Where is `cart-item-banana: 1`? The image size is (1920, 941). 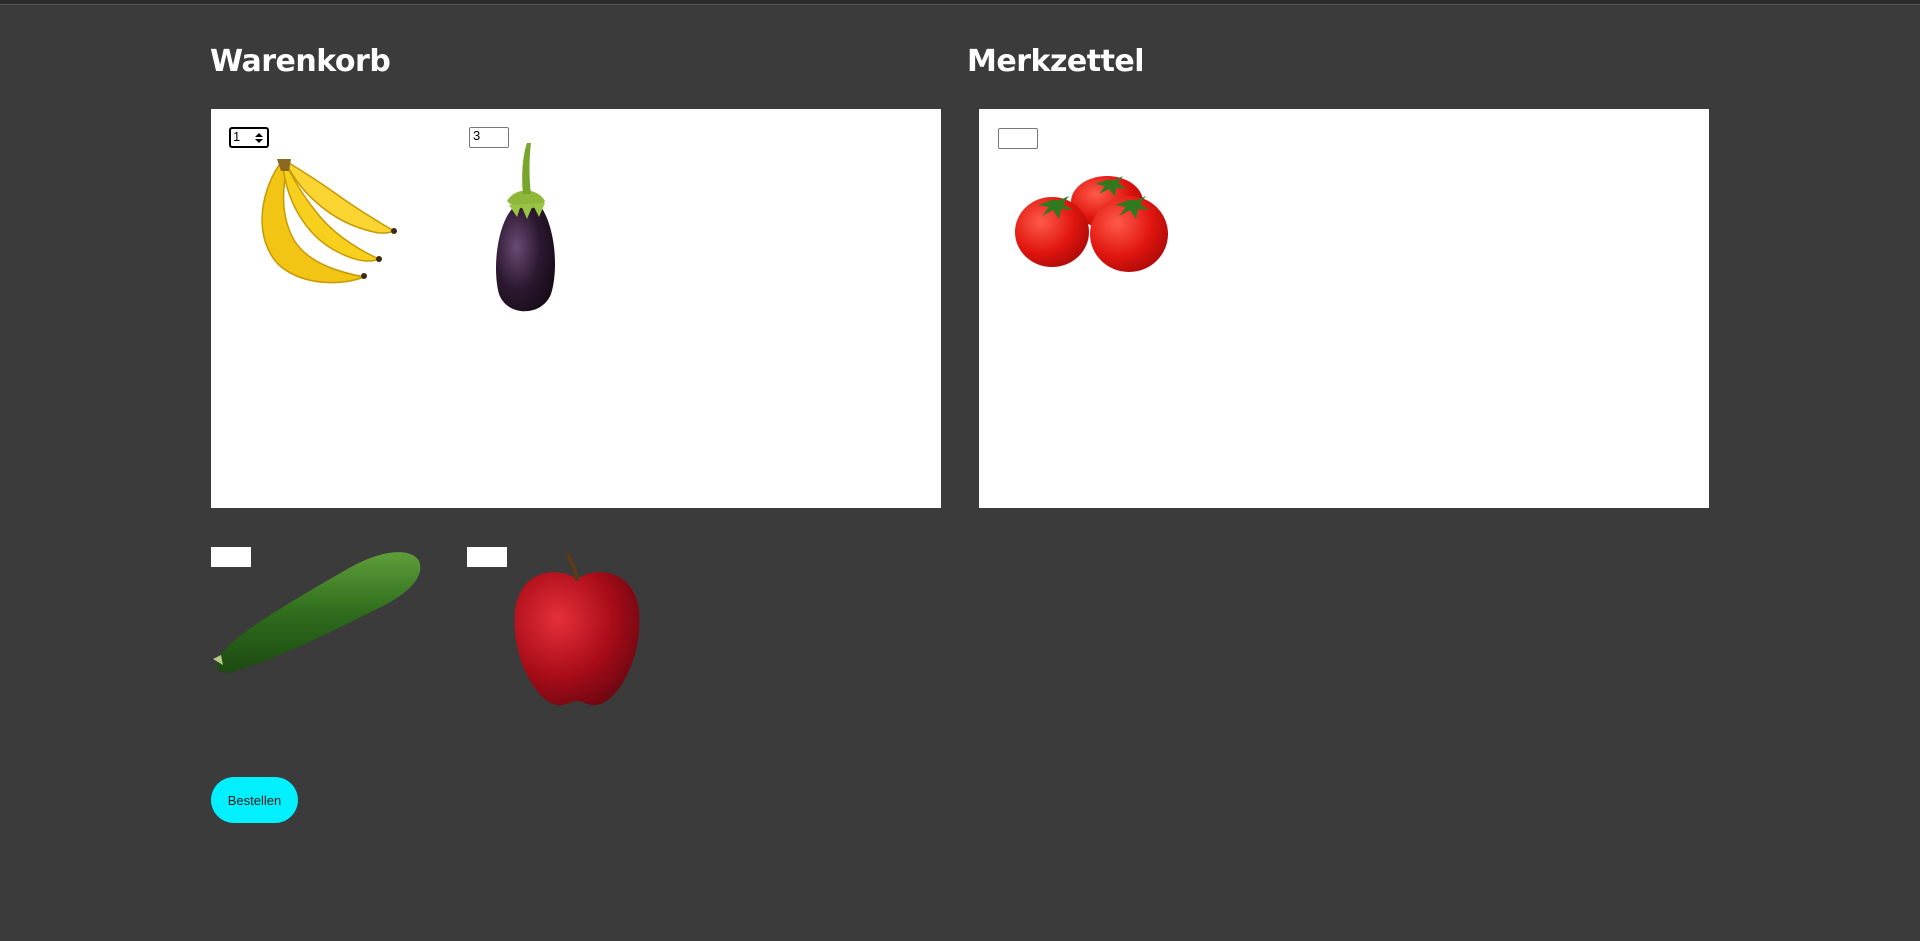
cart-item-banana: 1 is located at coordinates (324, 207).